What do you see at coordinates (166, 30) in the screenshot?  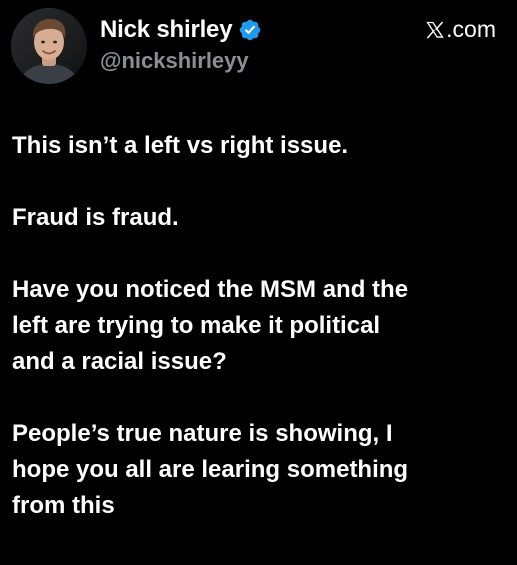 I see `author-display-name: Nick shirley` at bounding box center [166, 30].